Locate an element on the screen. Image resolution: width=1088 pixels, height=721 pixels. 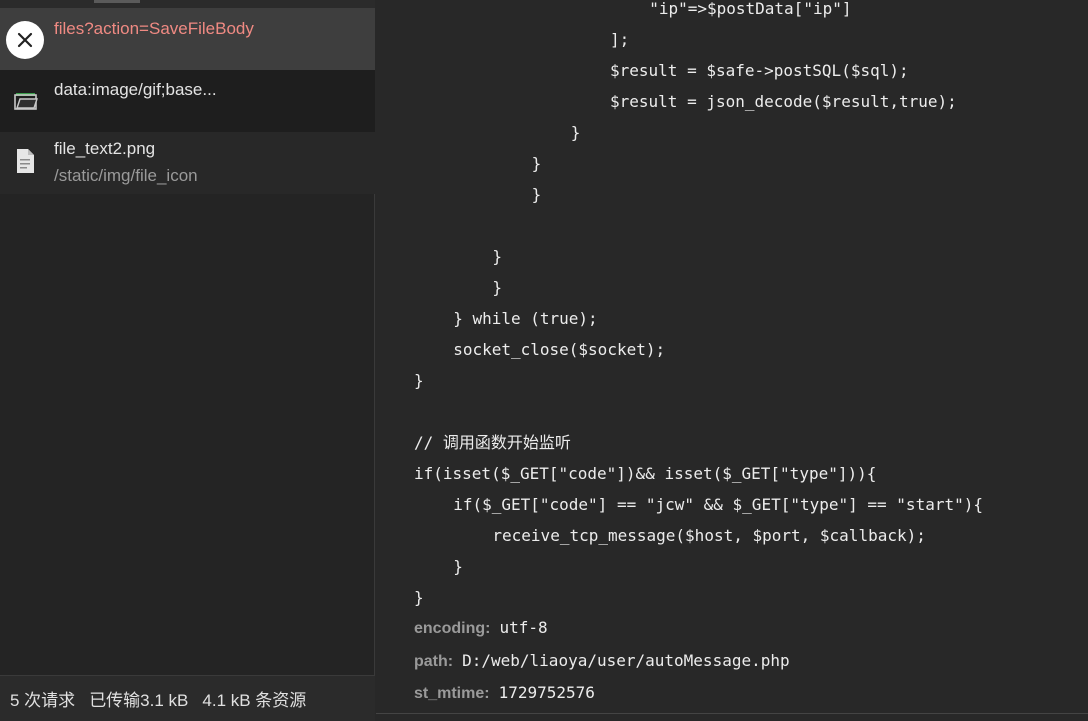
folder-icon is located at coordinates (26, 102).